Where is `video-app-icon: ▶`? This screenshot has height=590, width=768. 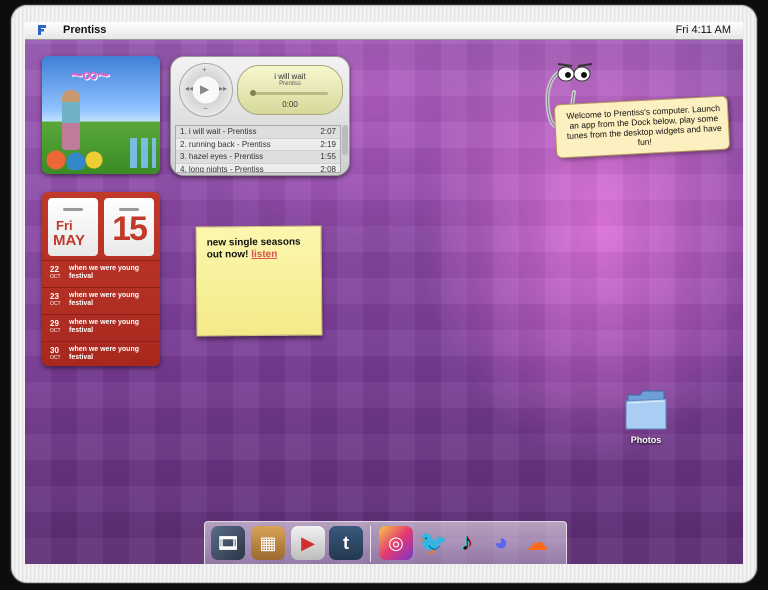
video-app-icon: ▶ is located at coordinates (308, 543).